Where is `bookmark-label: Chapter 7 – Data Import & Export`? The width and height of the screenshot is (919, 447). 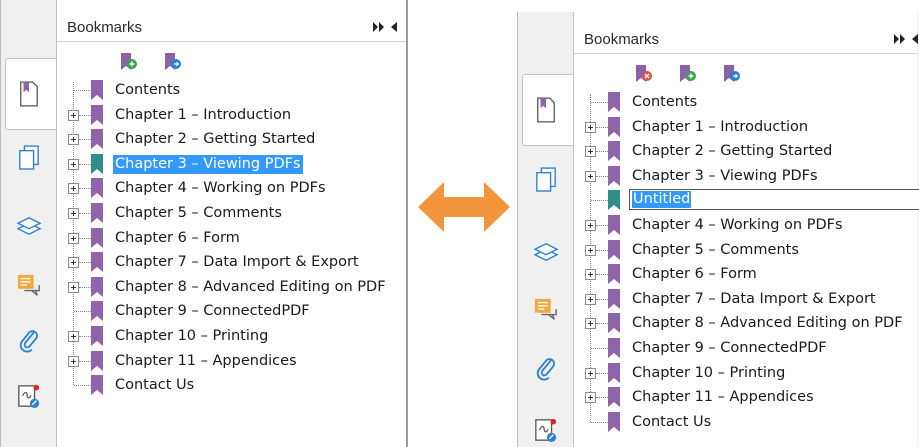
bookmark-label: Chapter 7 – Data Import & Export is located at coordinates (754, 298).